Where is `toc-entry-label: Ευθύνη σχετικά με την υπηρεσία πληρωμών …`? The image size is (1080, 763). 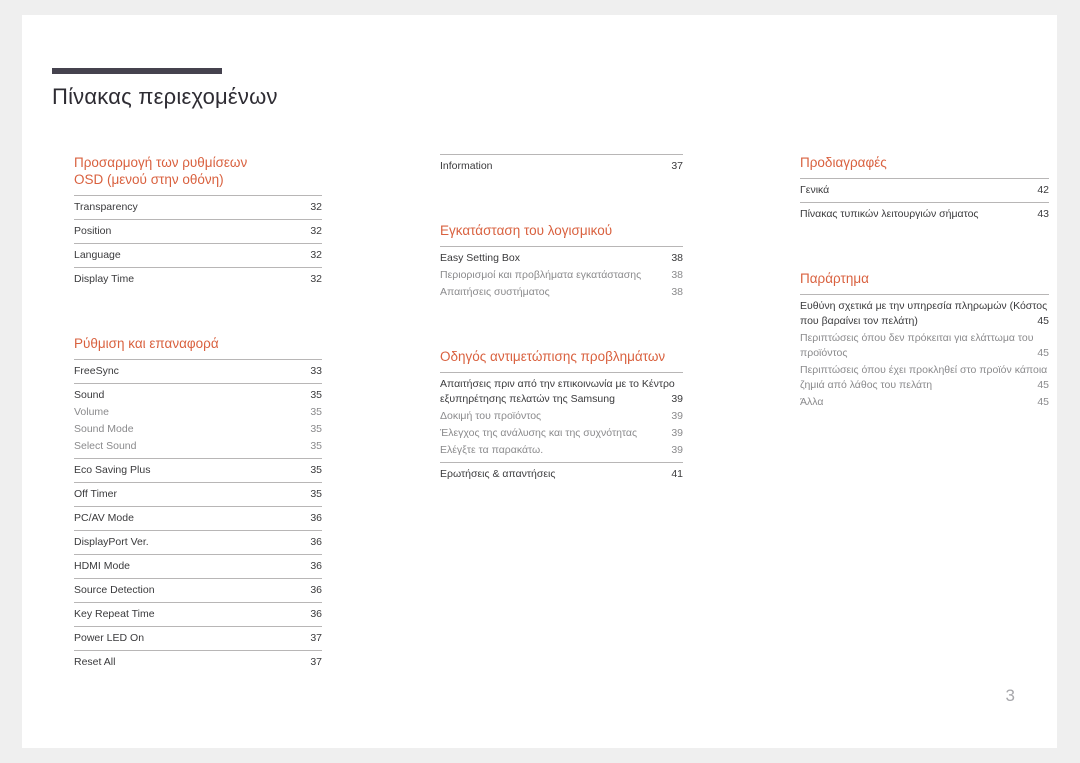 toc-entry-label: Ευθύνη σχετικά με την υπηρεσία πληρωμών … is located at coordinates (924, 313).